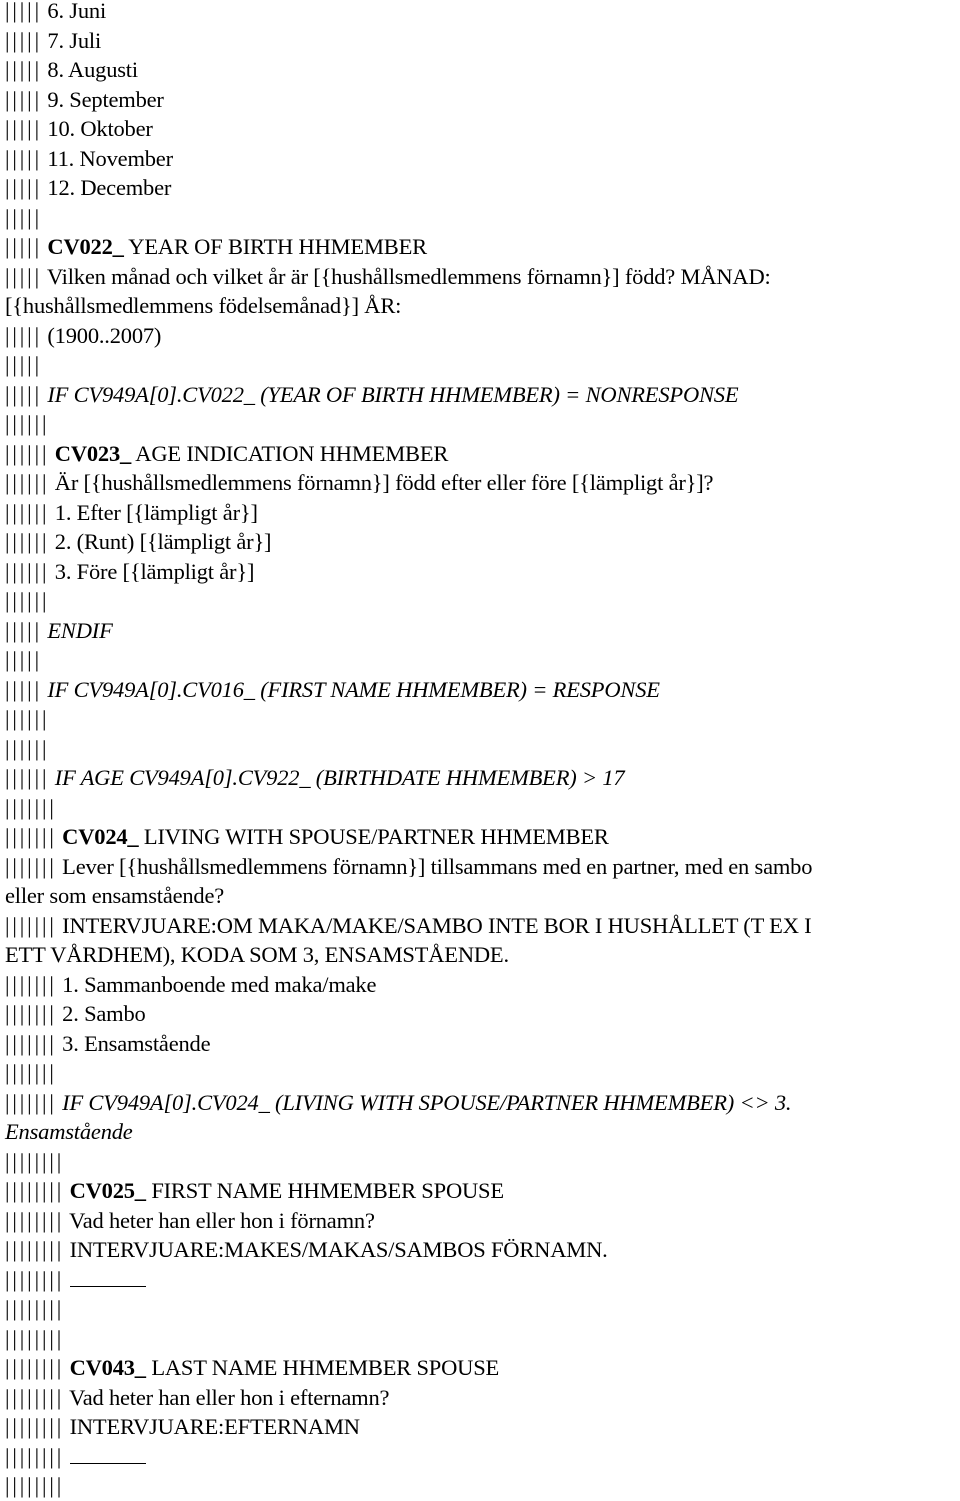  What do you see at coordinates (109, 187) in the screenshot?
I see `line-text: 12. December` at bounding box center [109, 187].